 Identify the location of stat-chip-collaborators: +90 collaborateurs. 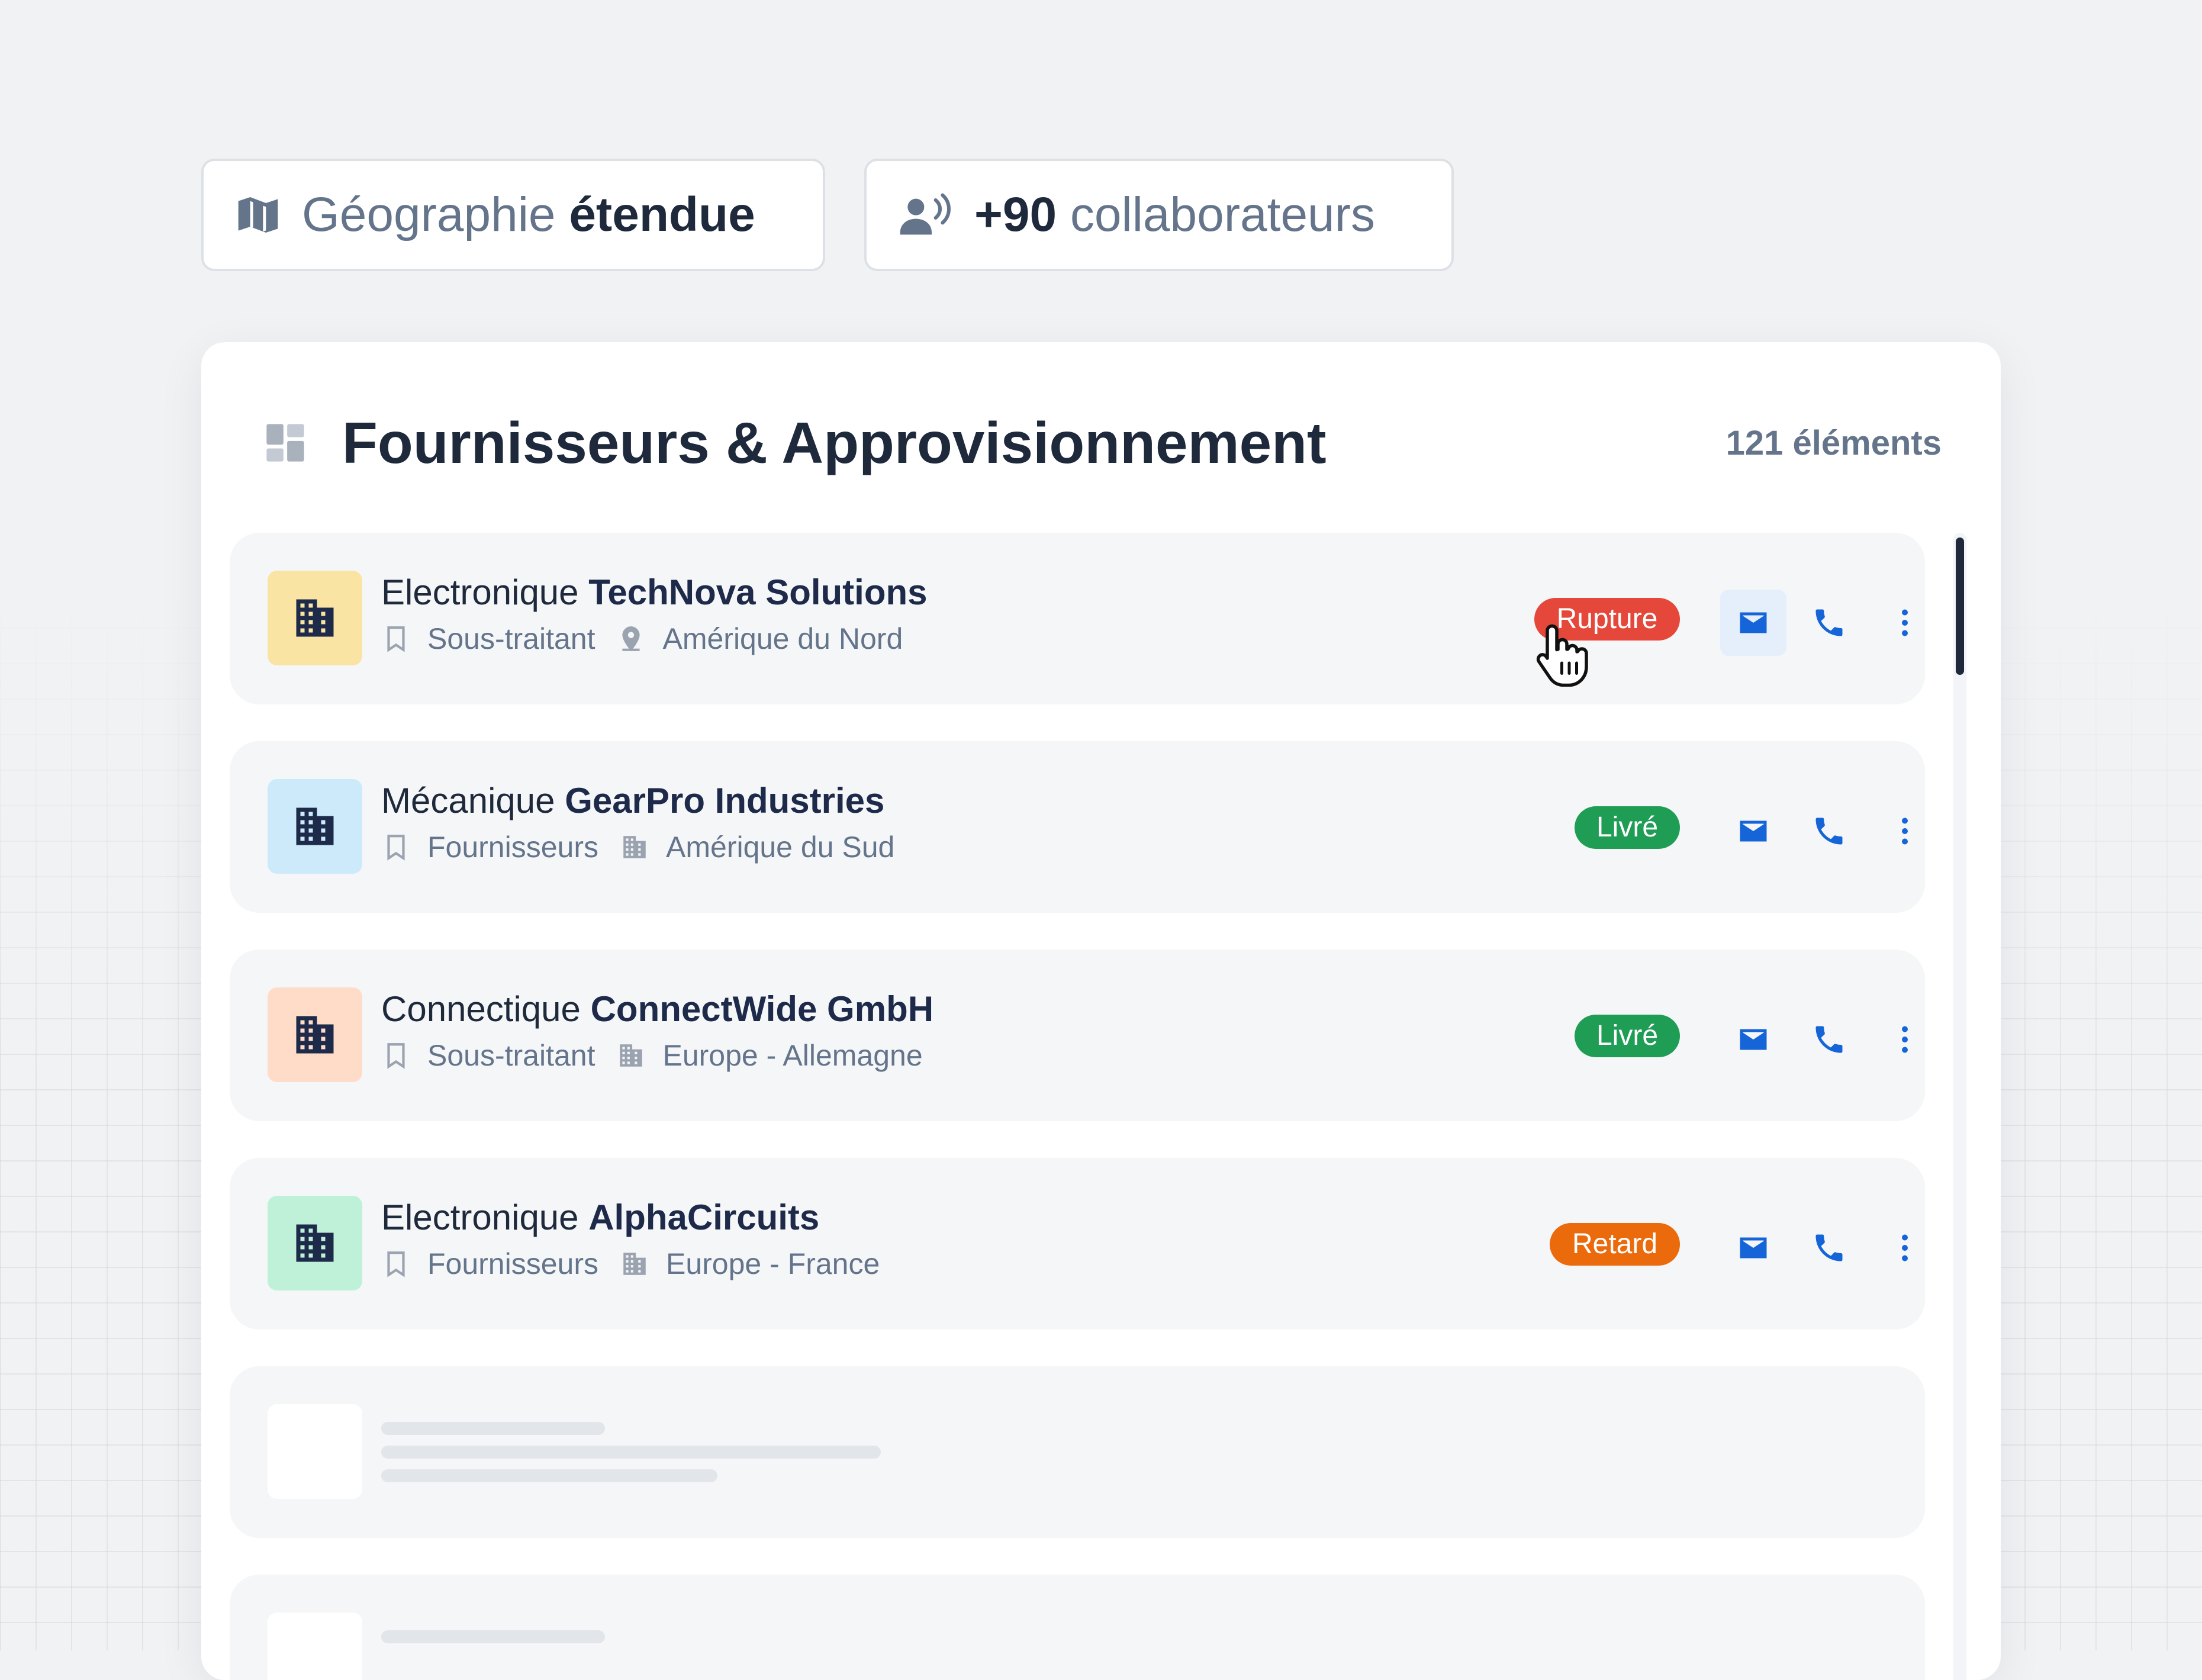
(1159, 215).